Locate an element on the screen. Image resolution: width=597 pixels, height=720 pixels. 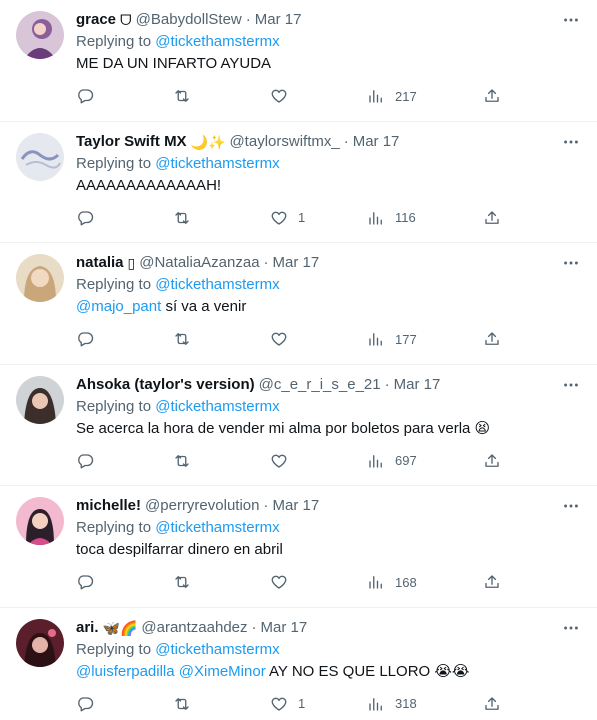
view-count: 177 is located at coordinates (406, 339).